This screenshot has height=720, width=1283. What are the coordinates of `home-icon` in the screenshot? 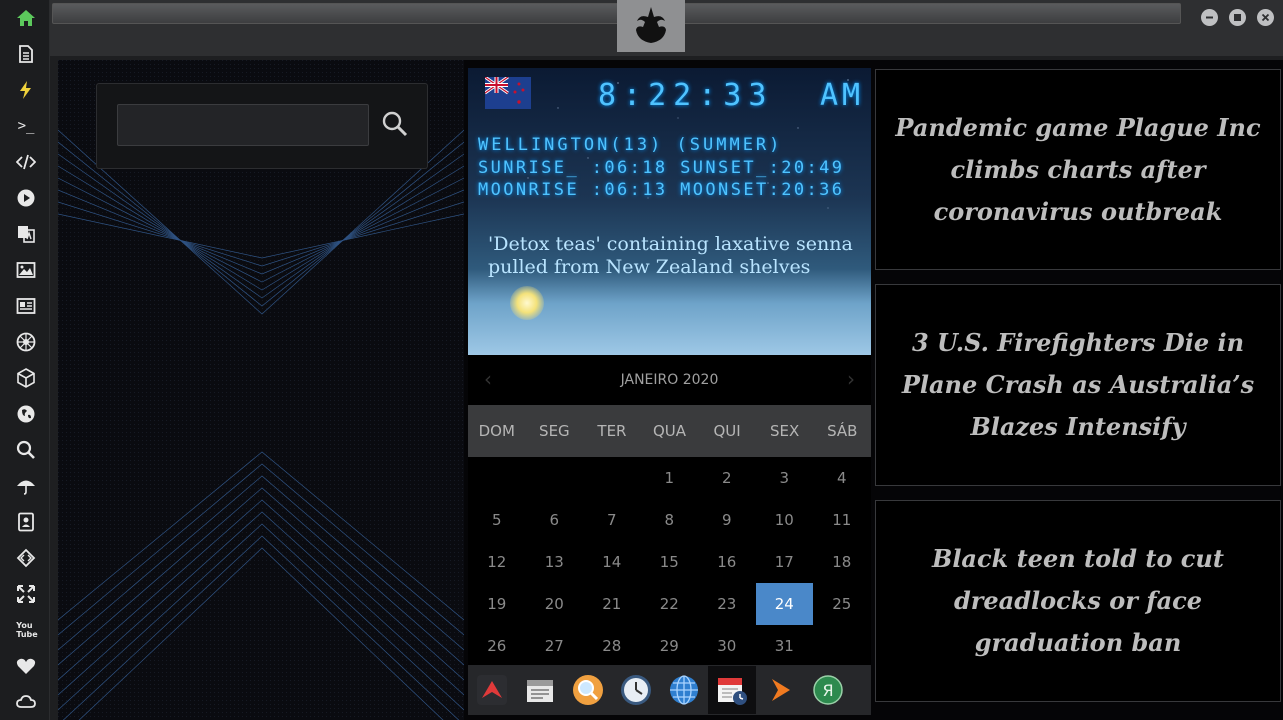 It's located at (26, 18).